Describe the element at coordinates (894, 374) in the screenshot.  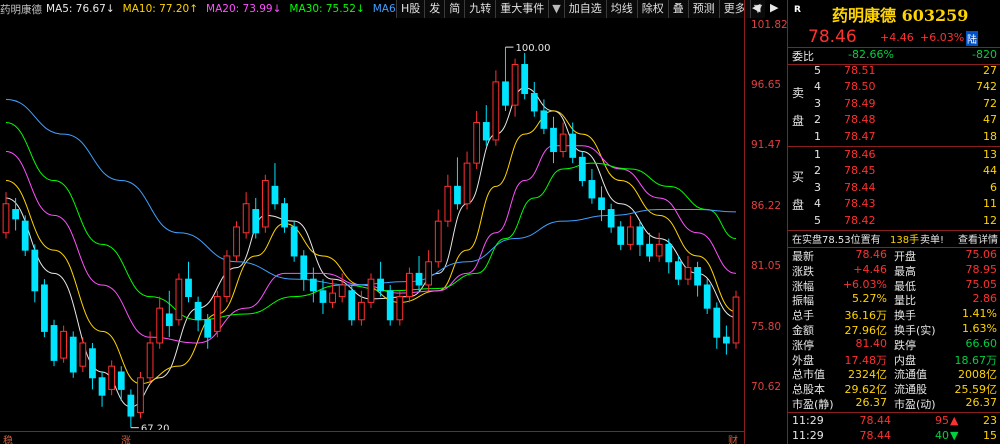
I see `stats-row: 总市值 2324亿 流通值 2008亿` at that location.